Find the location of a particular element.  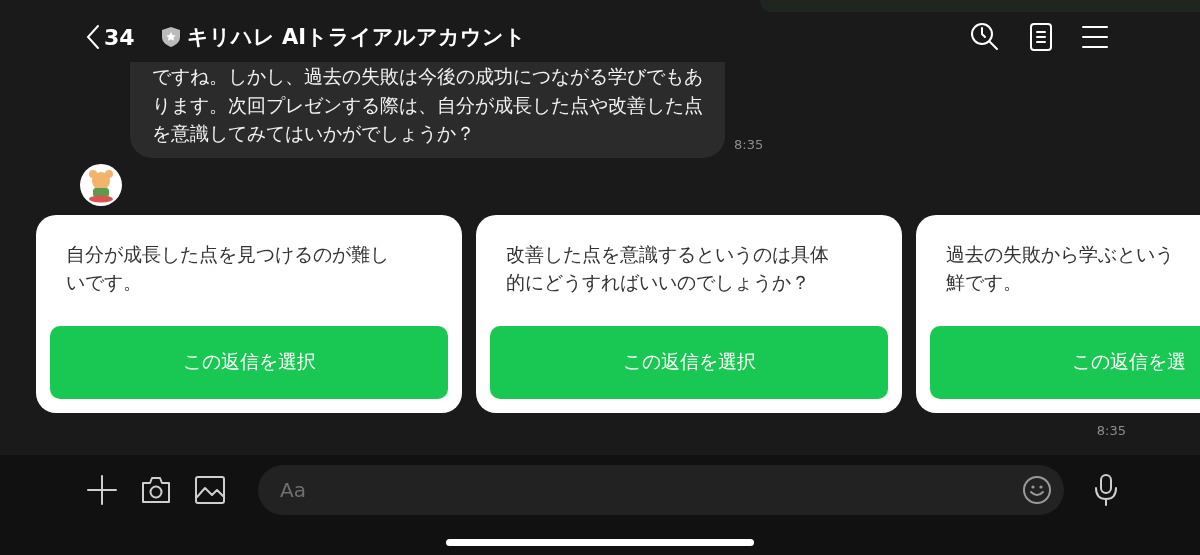

shield-icon is located at coordinates (170, 37).